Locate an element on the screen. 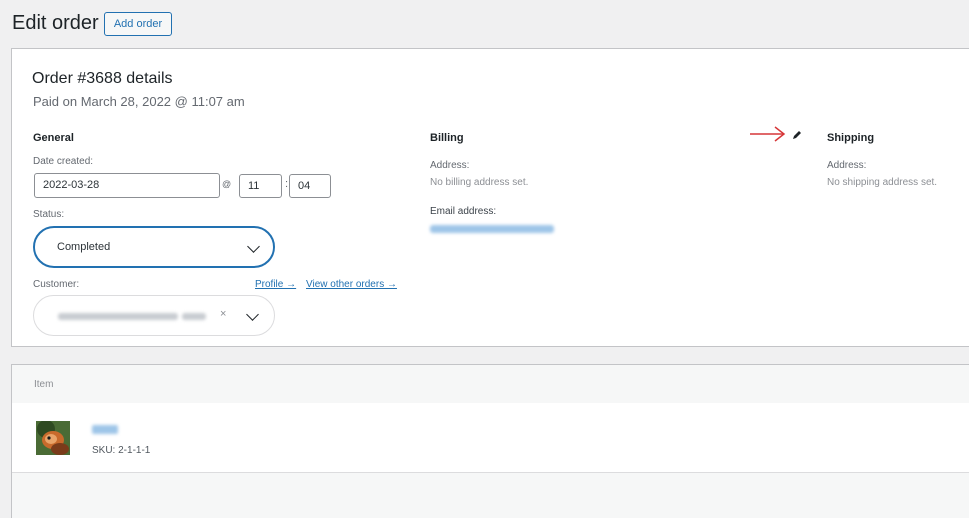  page-title: Edit order is located at coordinates (55, 23).